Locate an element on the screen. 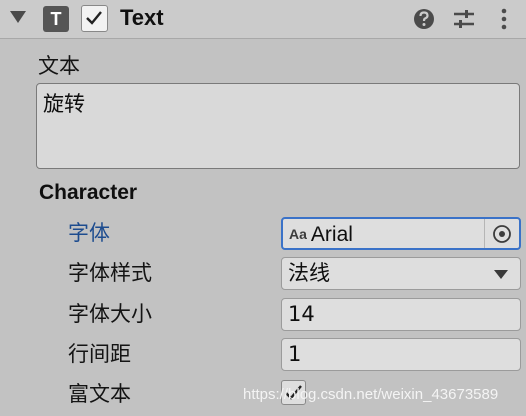 The image size is (526, 416). presets-icon is located at coordinates (464, 19).